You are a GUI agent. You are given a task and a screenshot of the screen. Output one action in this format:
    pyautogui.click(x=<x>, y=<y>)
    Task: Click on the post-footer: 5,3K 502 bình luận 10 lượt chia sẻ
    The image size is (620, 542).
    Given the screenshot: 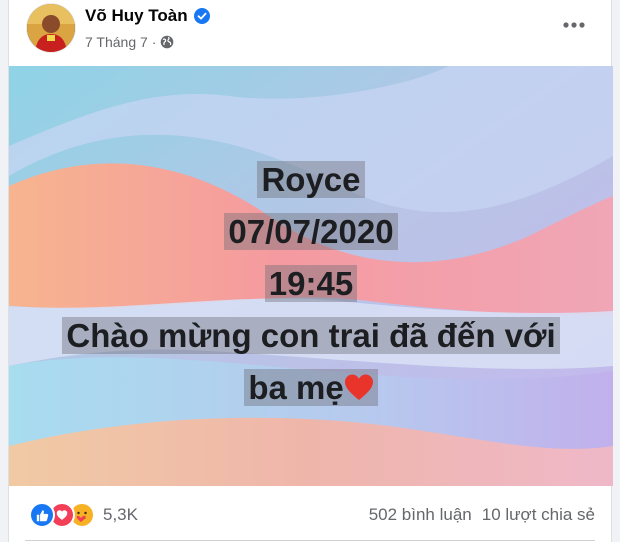 What is the action you would take?
    pyautogui.click(x=310, y=514)
    